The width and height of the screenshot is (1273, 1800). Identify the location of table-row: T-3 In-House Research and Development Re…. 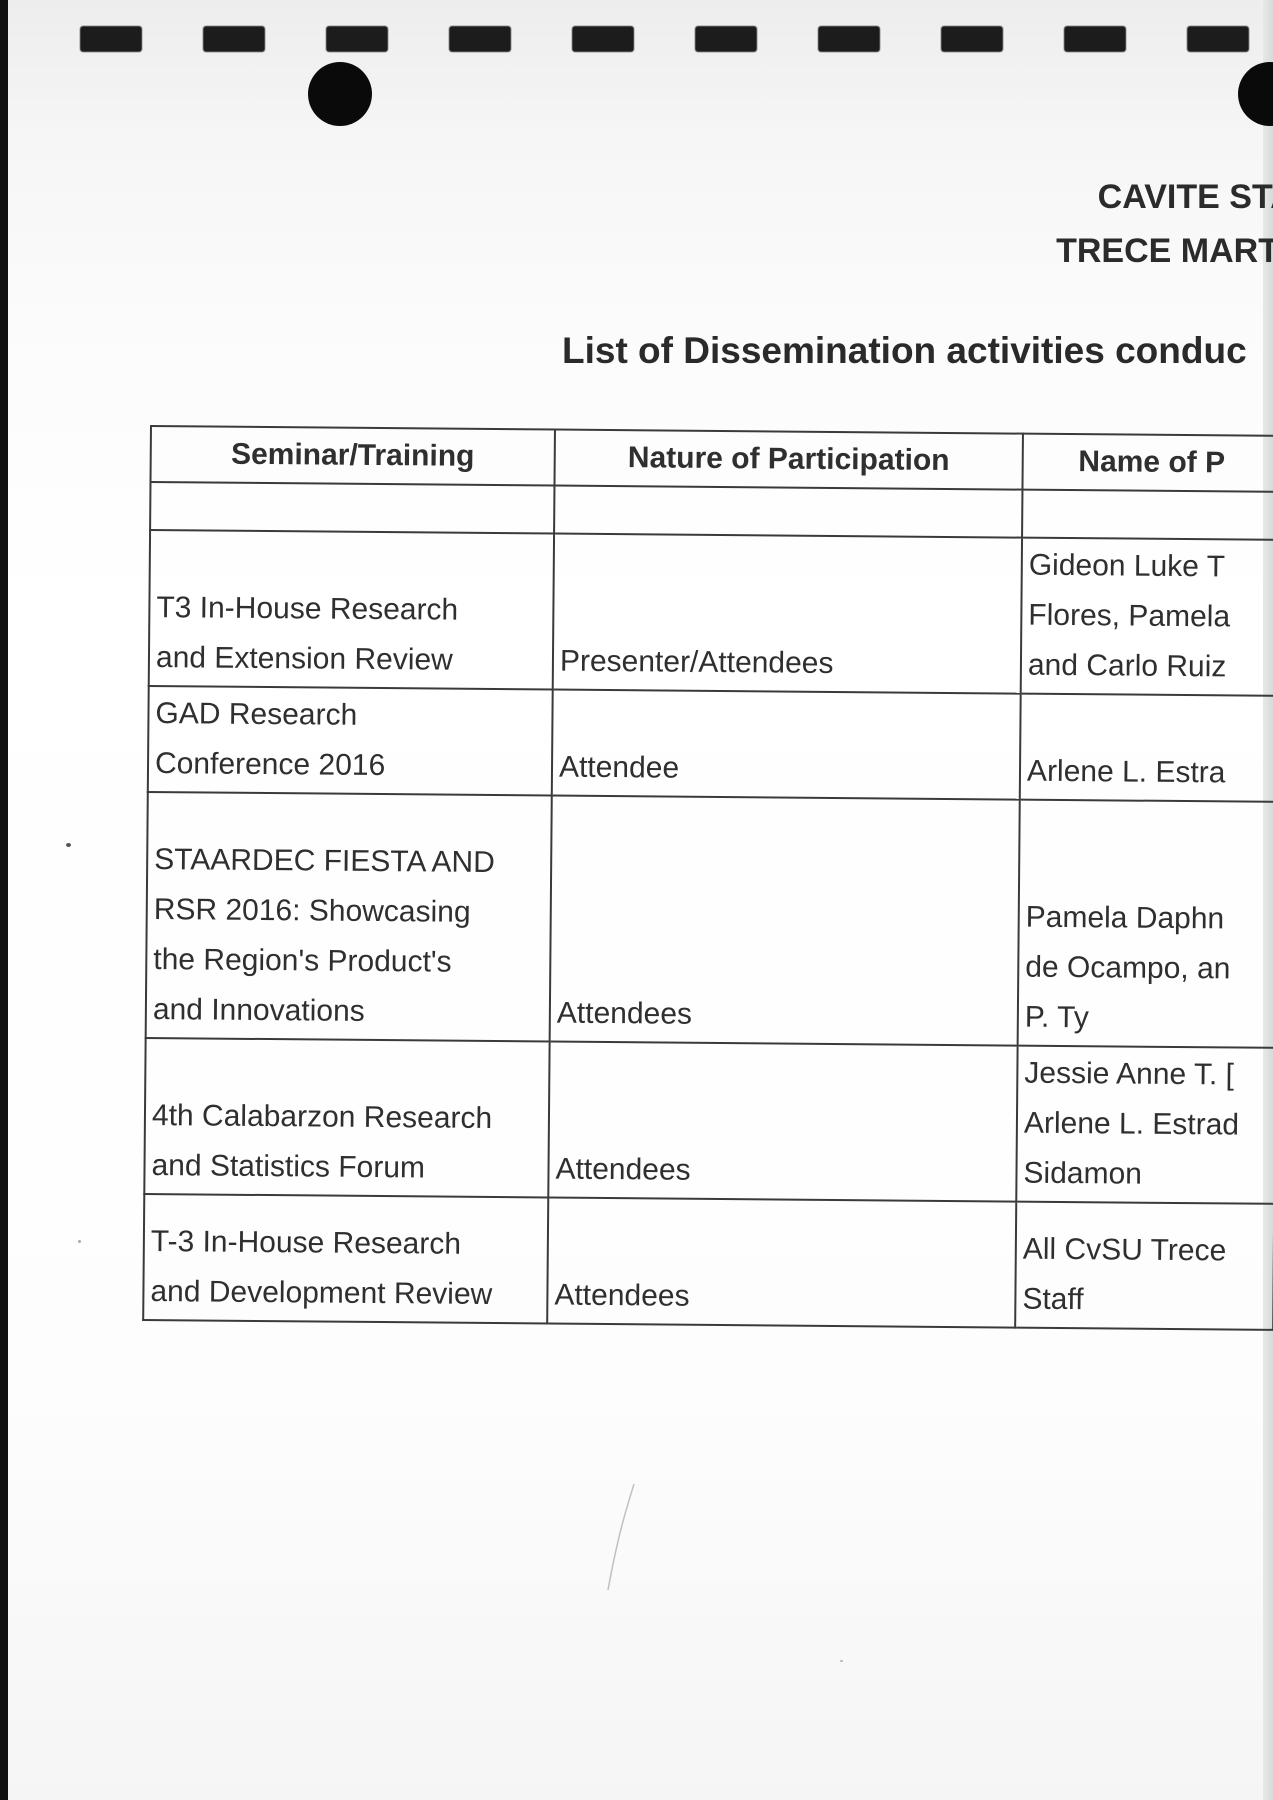
(708, 1261).